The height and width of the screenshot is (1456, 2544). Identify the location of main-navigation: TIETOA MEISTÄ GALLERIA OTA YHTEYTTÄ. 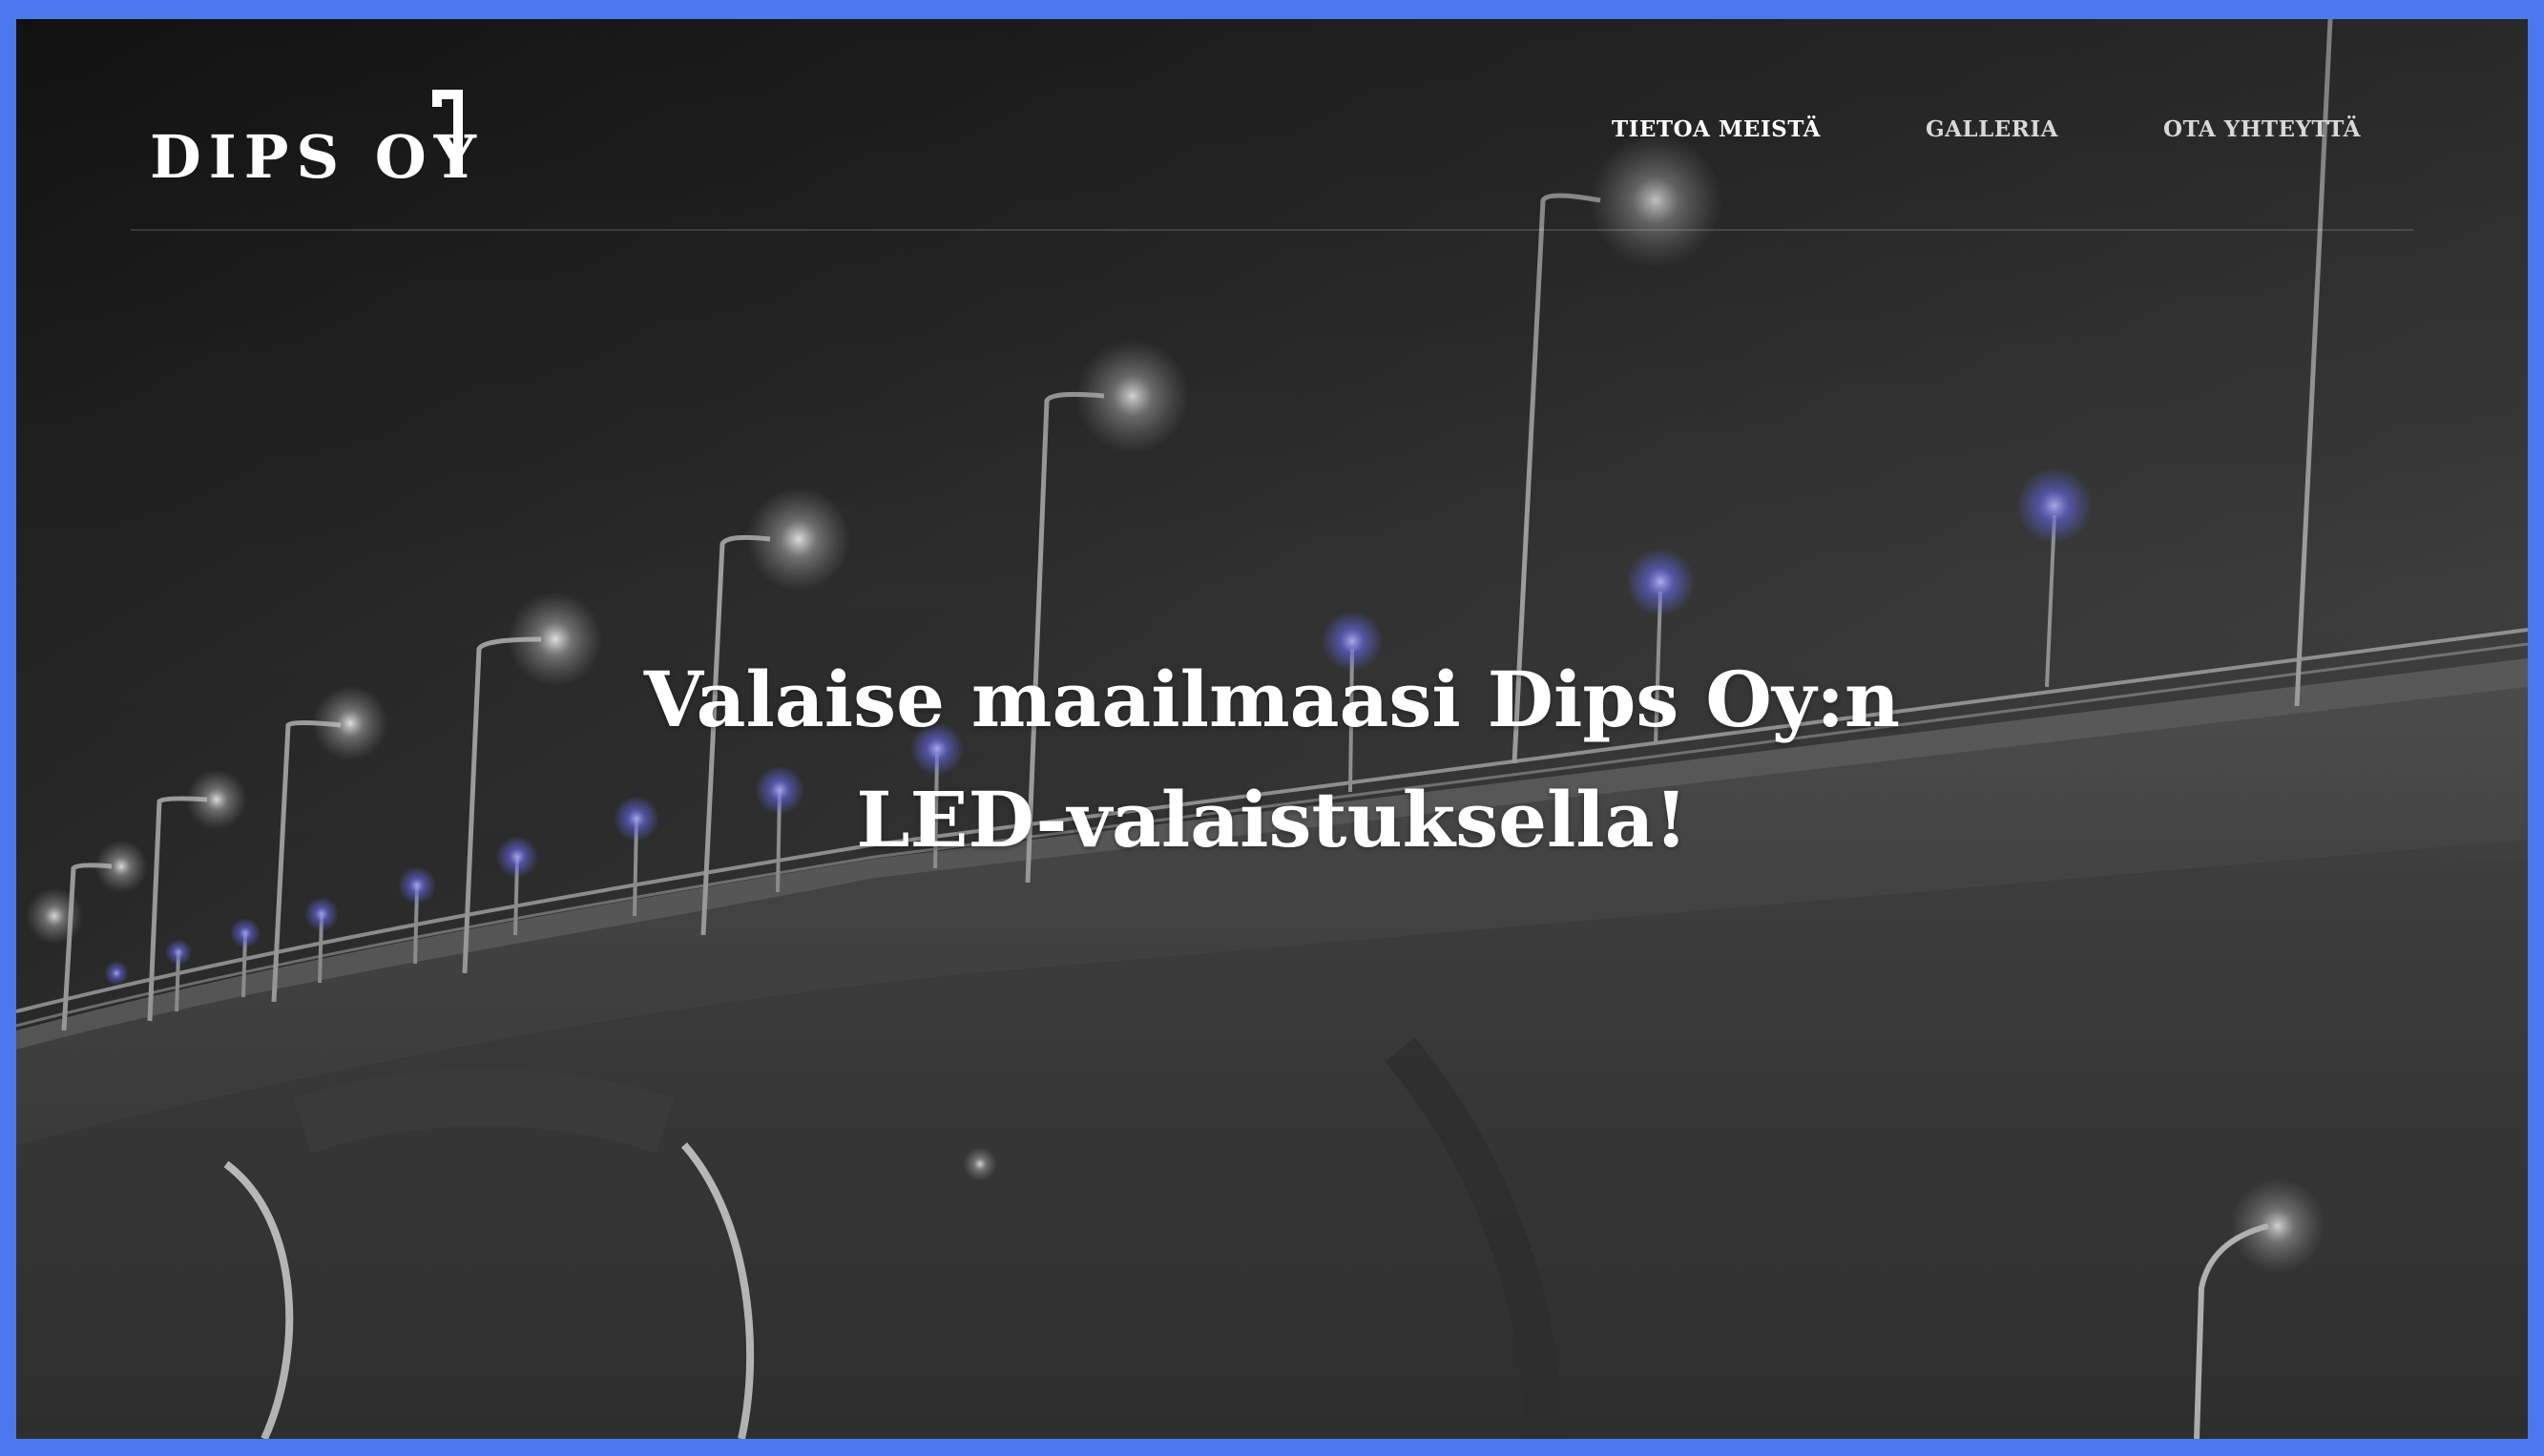
(1986, 129).